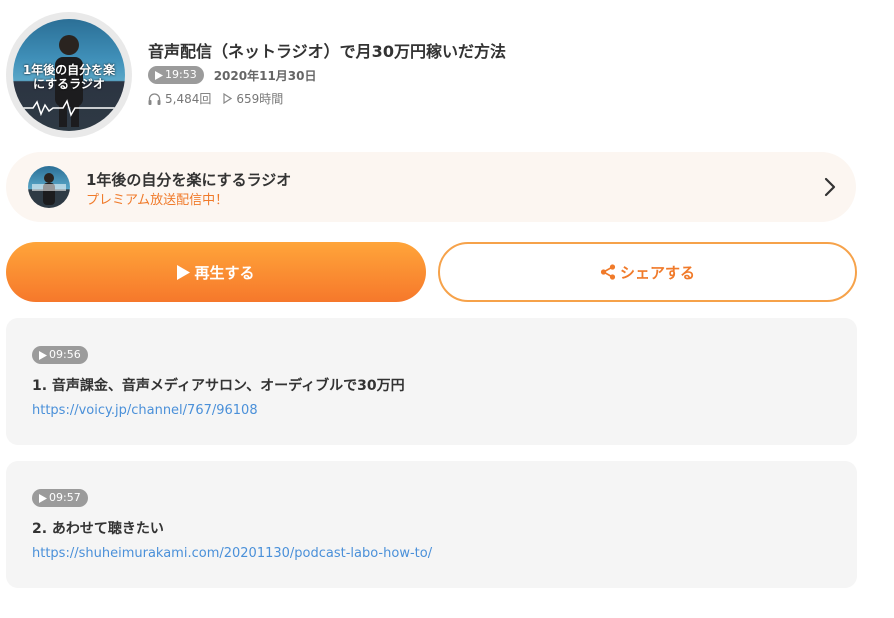  Describe the element at coordinates (154, 98) in the screenshot. I see `headphones-icon` at that location.